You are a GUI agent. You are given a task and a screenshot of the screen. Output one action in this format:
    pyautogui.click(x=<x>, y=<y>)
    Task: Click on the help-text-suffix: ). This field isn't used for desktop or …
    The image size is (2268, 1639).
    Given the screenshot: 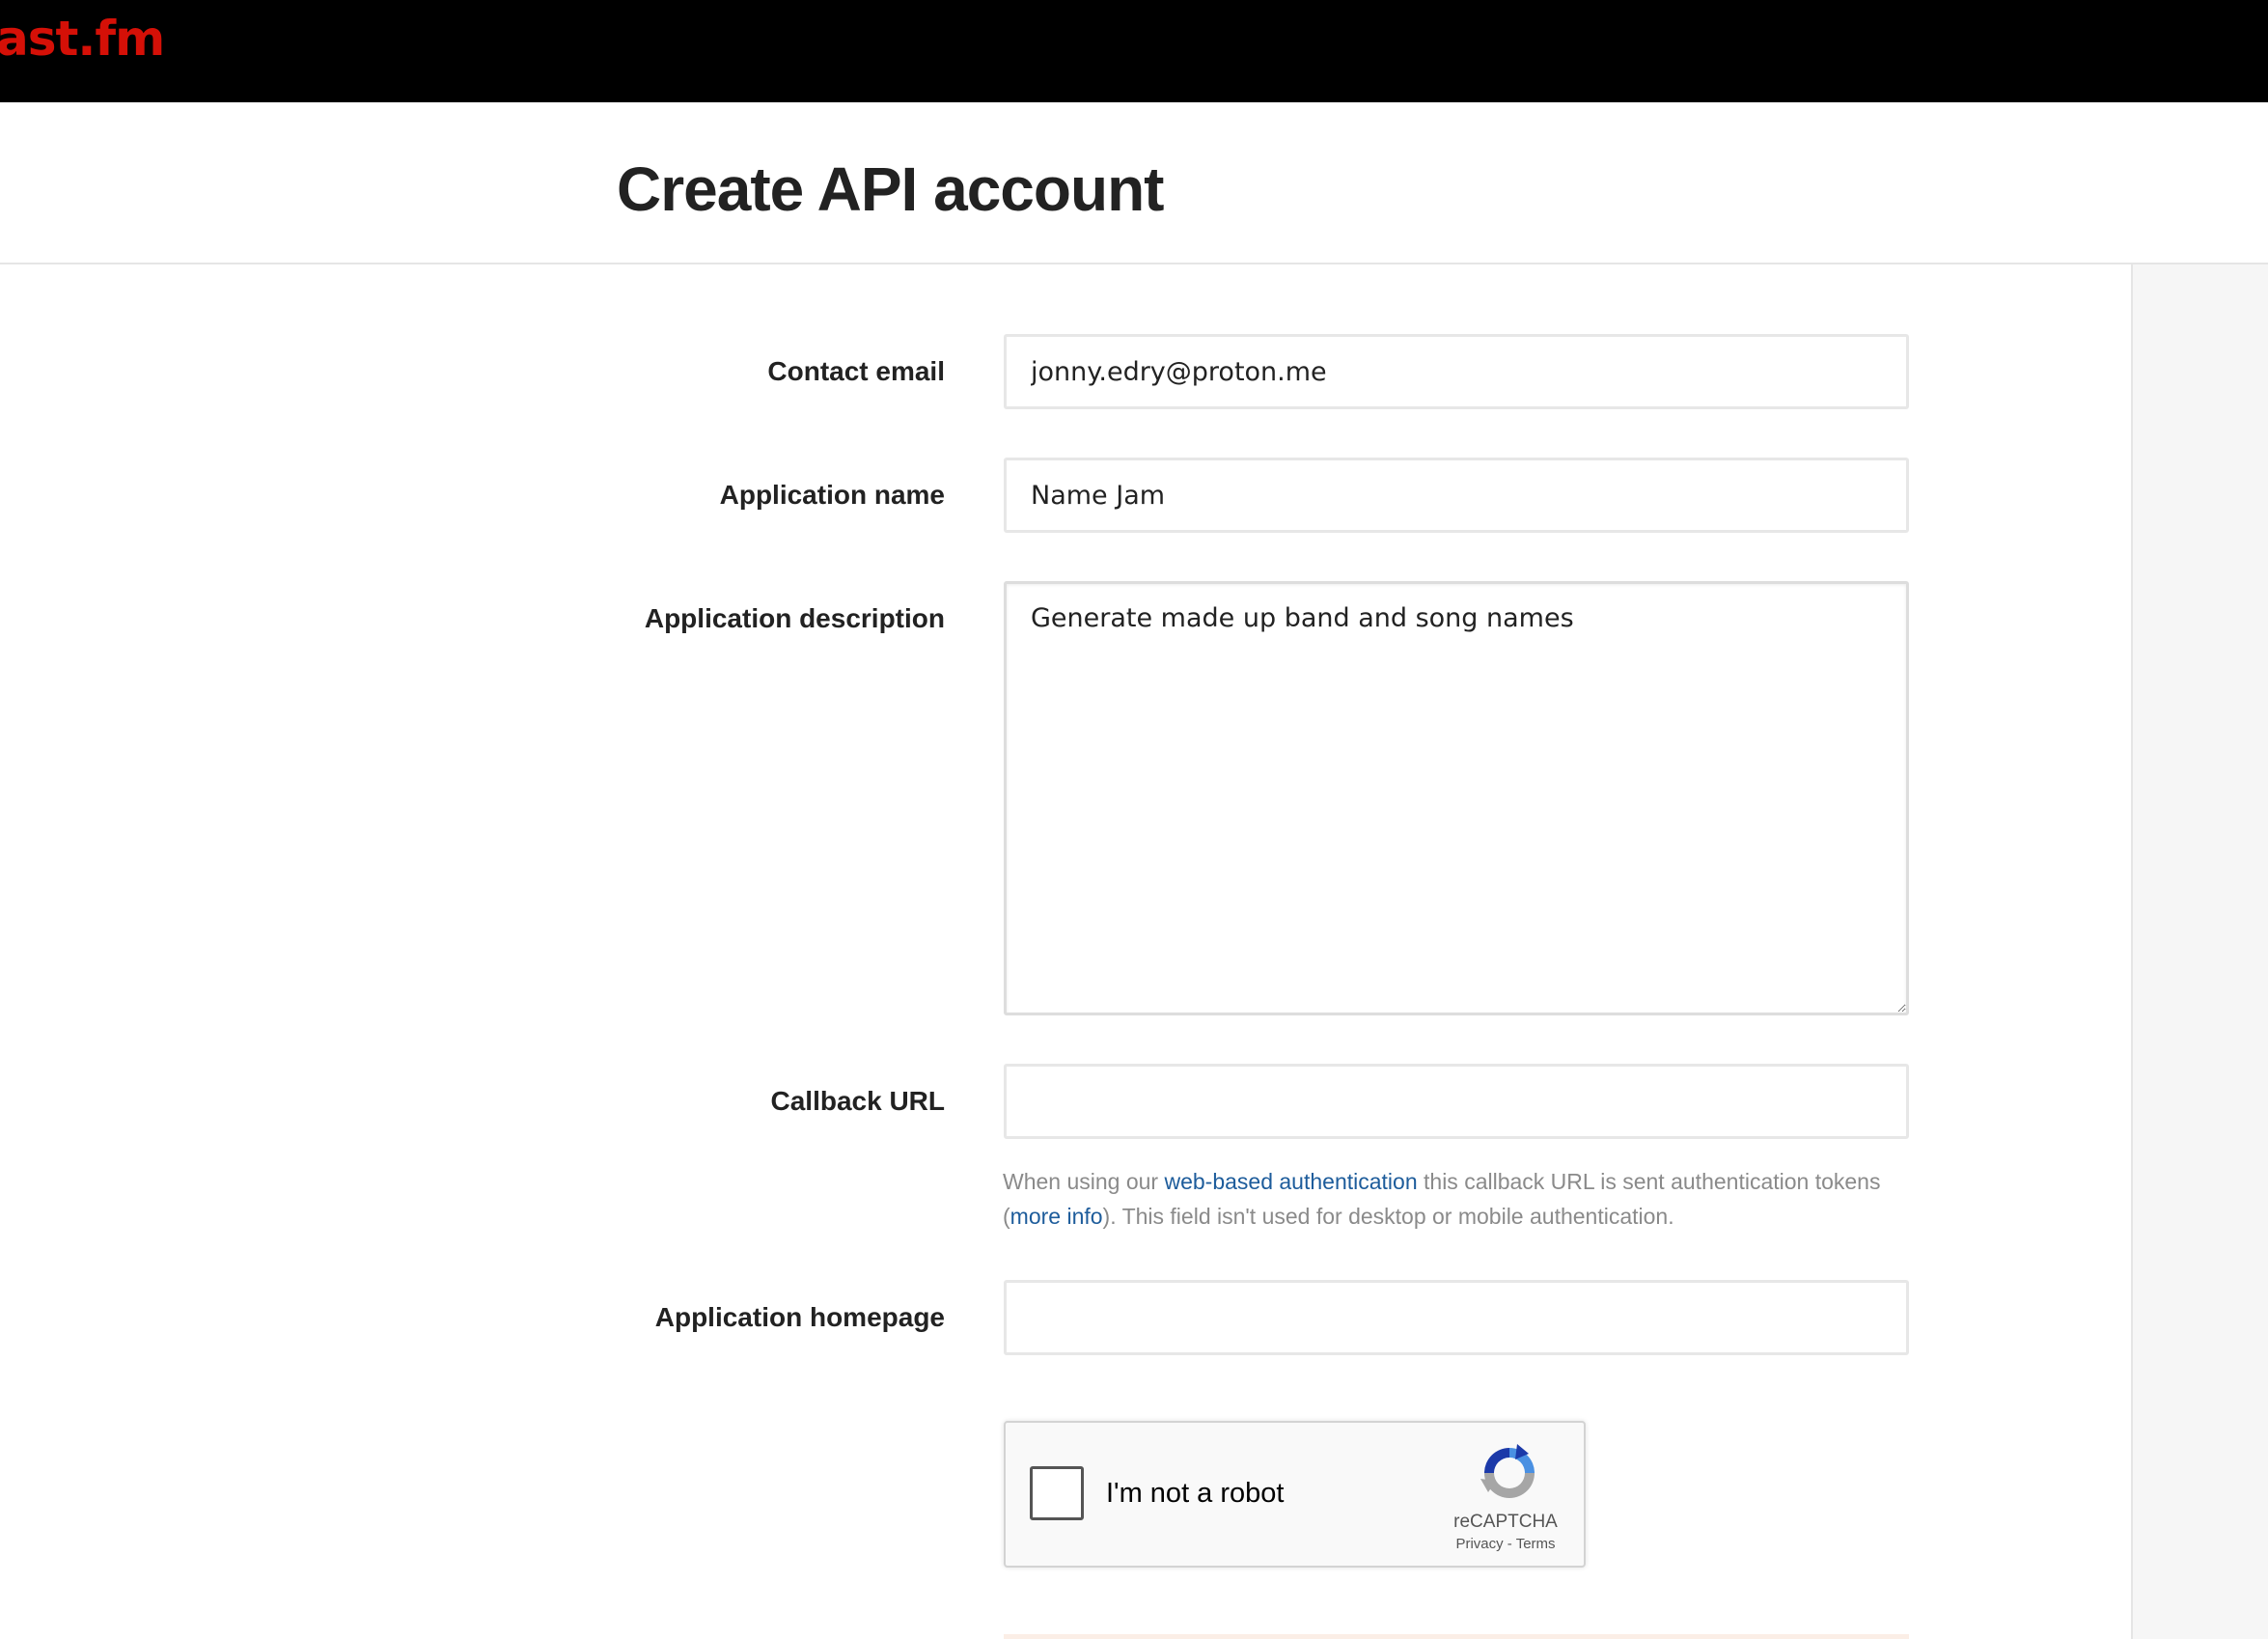 What is the action you would take?
    pyautogui.click(x=1388, y=1216)
    